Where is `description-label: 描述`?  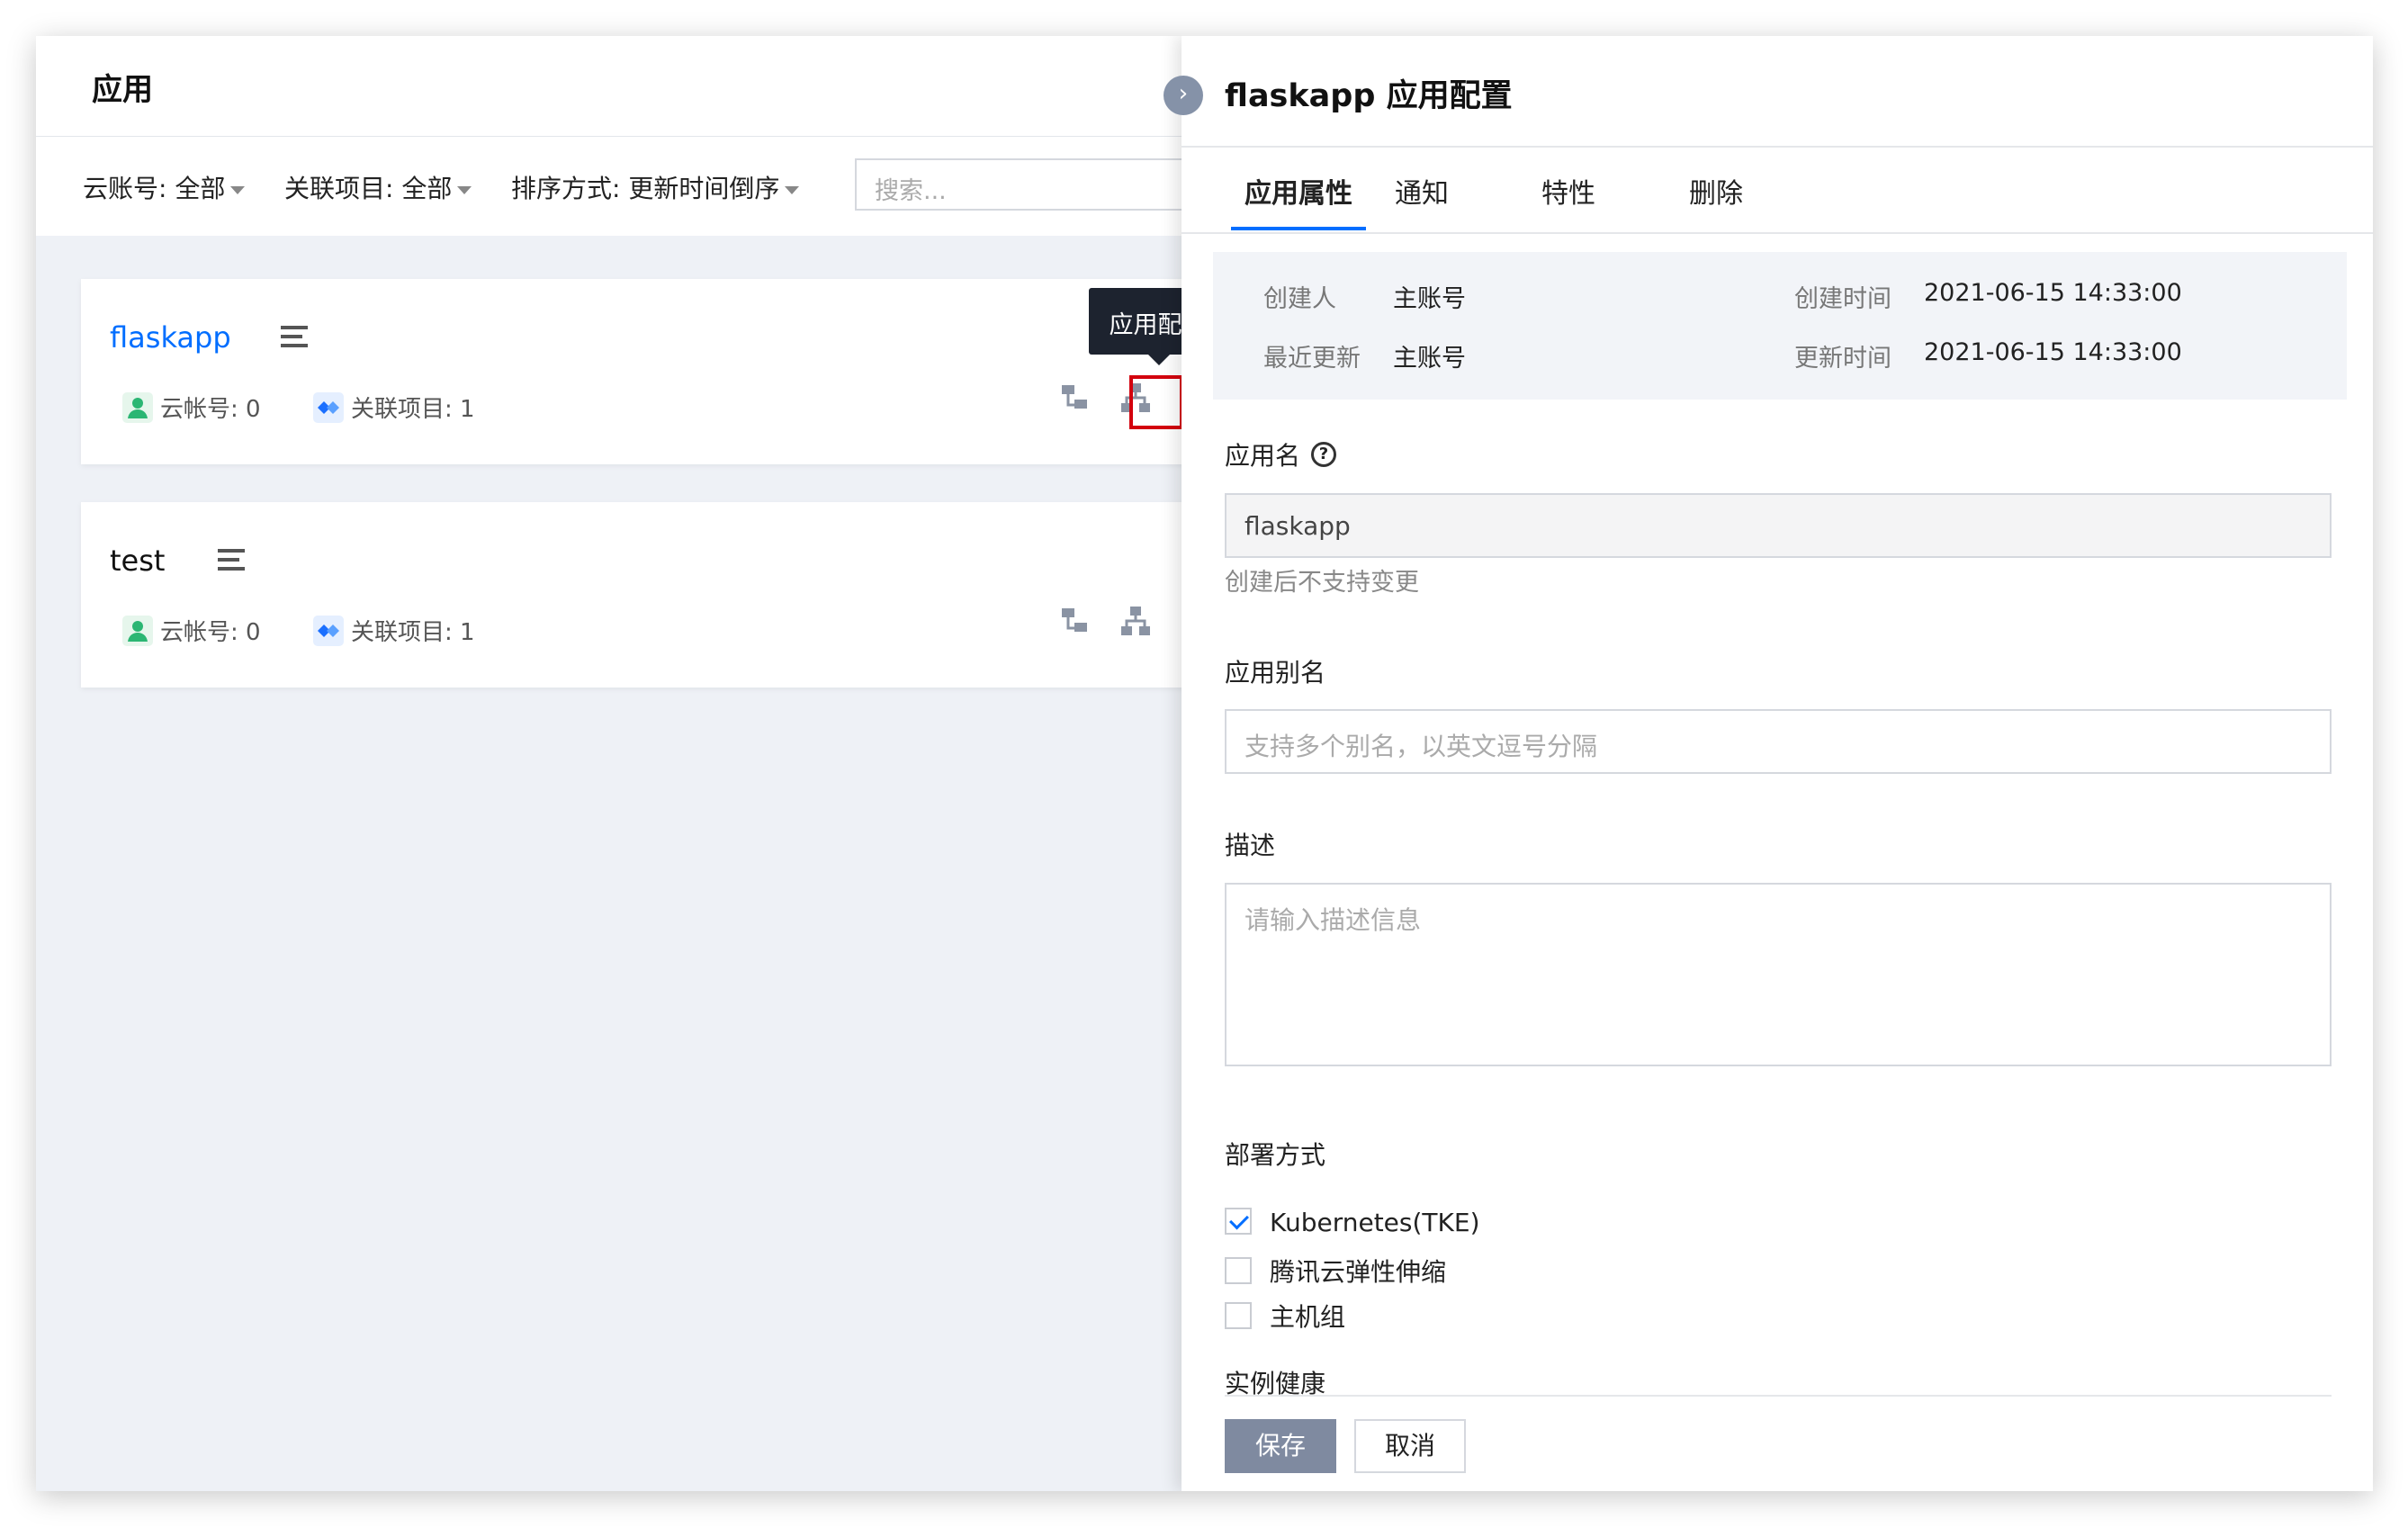 description-label: 描述 is located at coordinates (1250, 845).